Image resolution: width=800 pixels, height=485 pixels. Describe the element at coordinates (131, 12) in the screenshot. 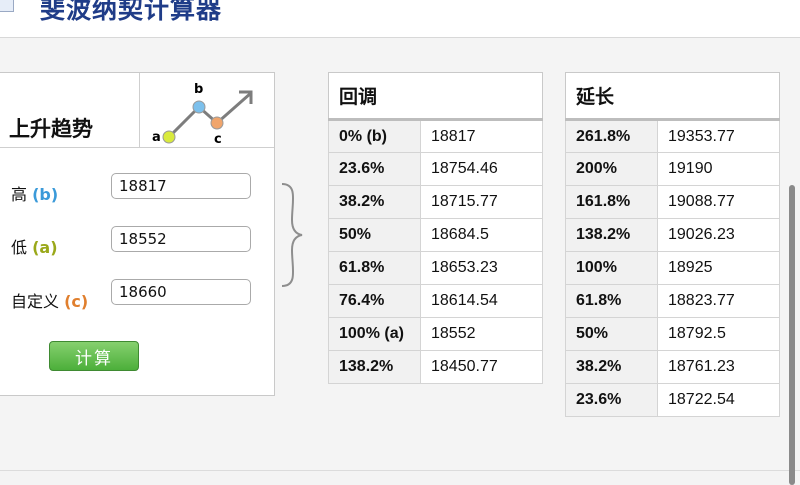

I see `page-title: 斐波纳契计算器` at that location.